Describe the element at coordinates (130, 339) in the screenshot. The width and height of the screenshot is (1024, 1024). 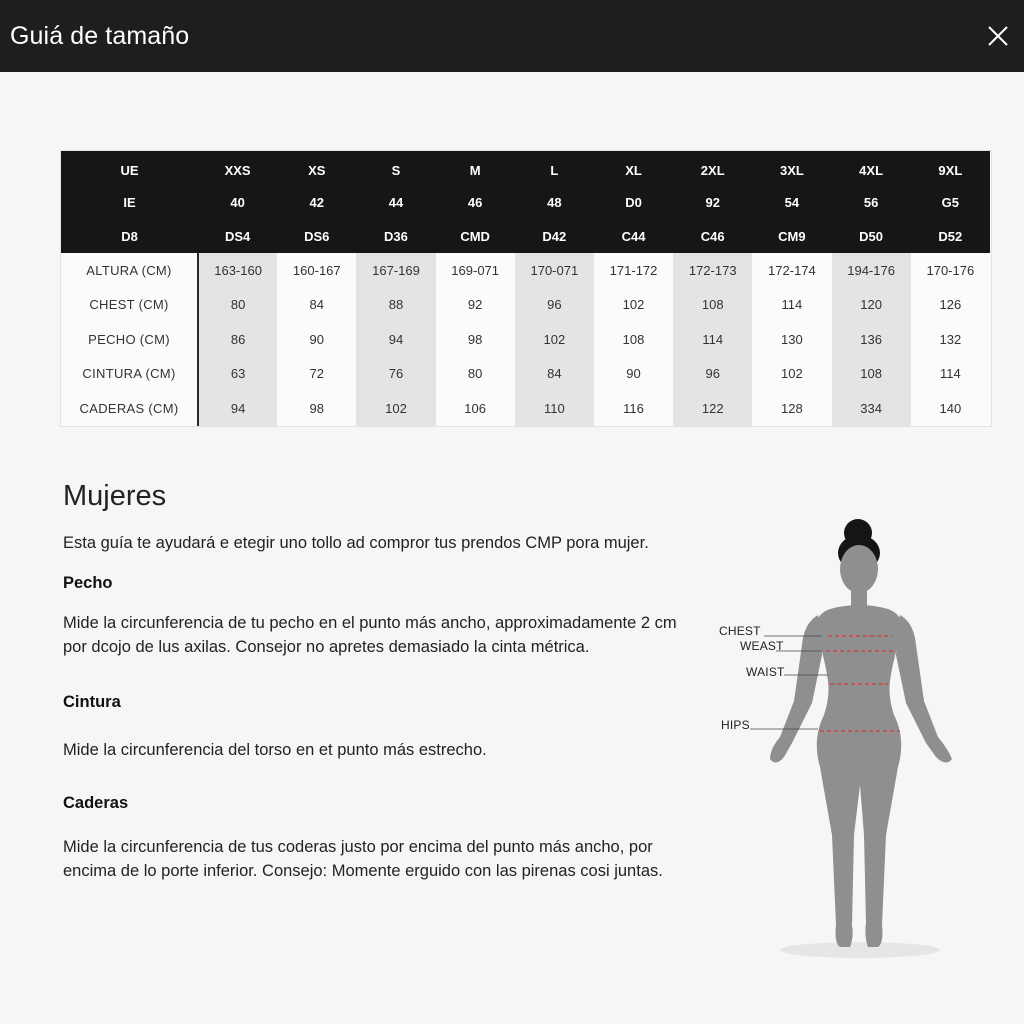
I see `measurement-label: PECHO (CM)` at that location.